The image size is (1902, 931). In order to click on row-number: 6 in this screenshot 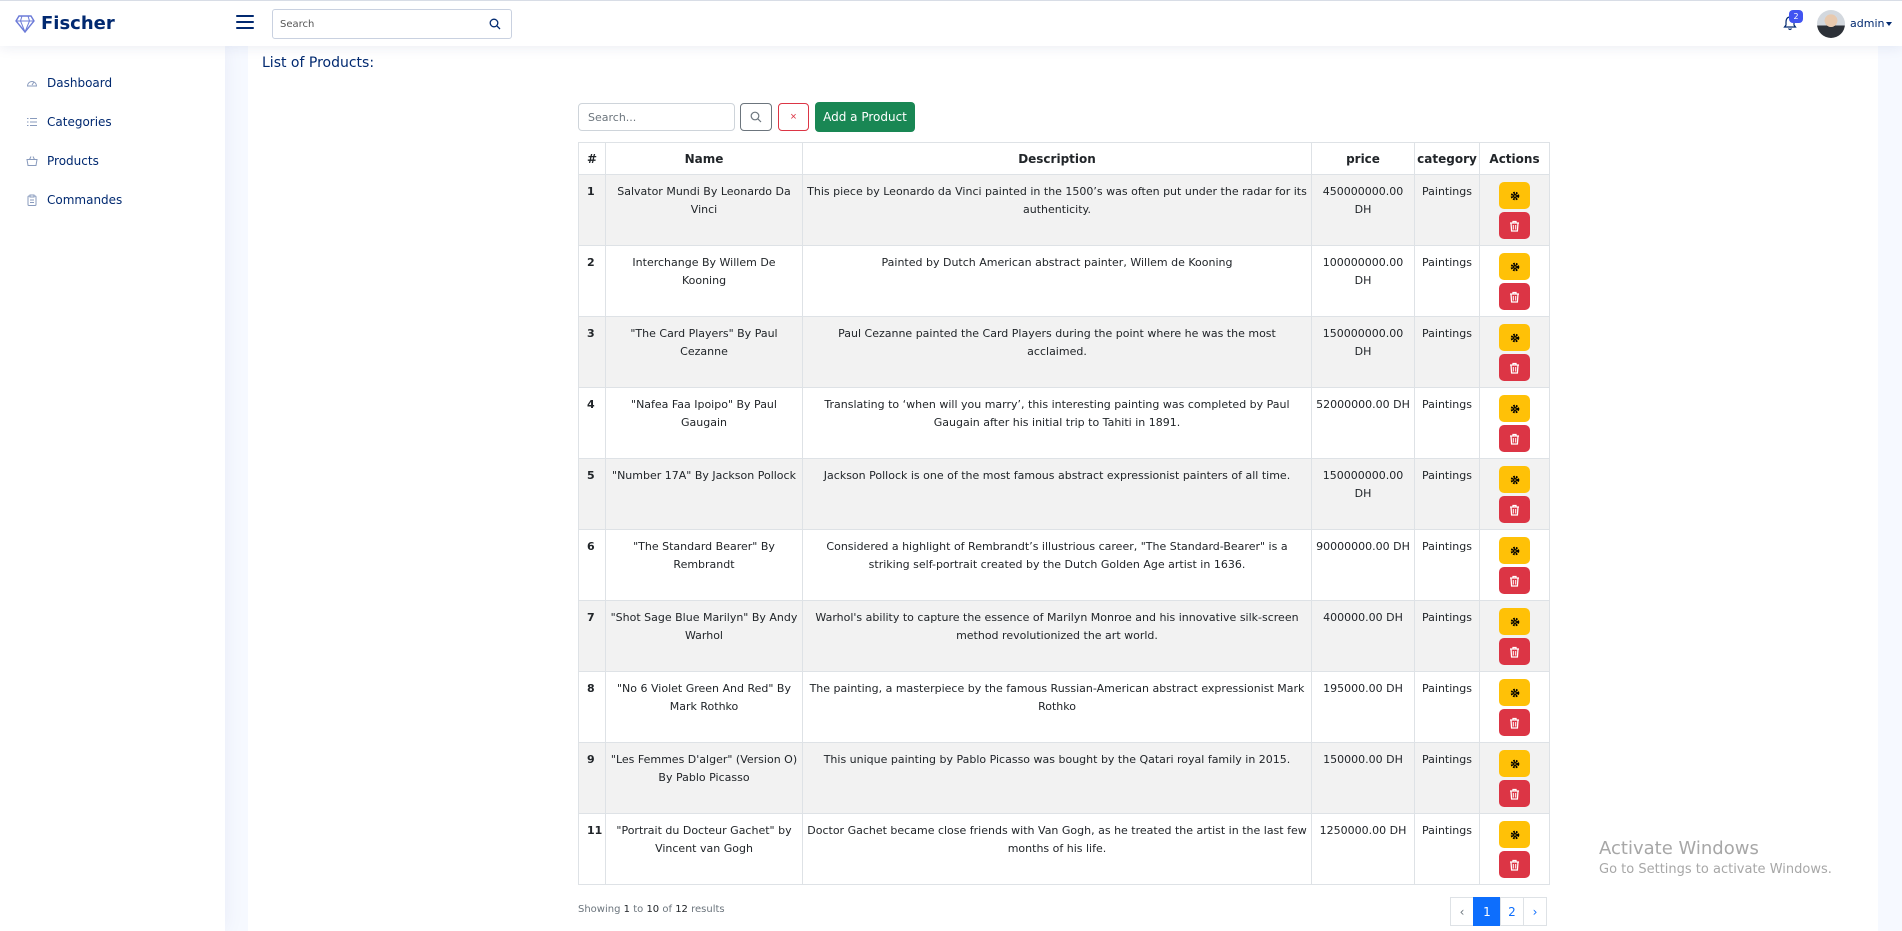, I will do `click(592, 565)`.